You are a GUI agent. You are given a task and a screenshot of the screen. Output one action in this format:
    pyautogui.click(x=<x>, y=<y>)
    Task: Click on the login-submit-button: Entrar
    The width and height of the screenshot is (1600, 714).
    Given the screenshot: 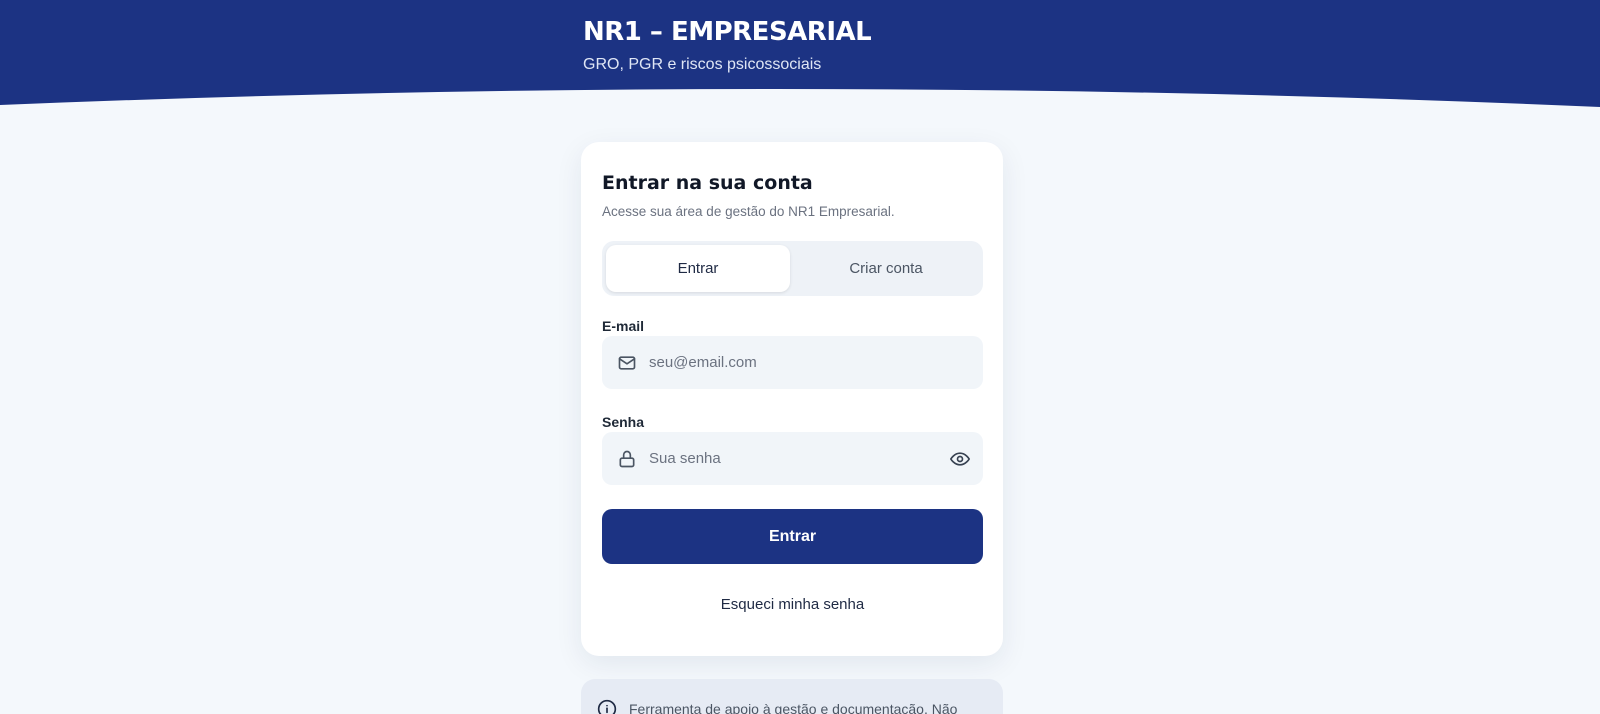 What is the action you would take?
    pyautogui.click(x=792, y=536)
    